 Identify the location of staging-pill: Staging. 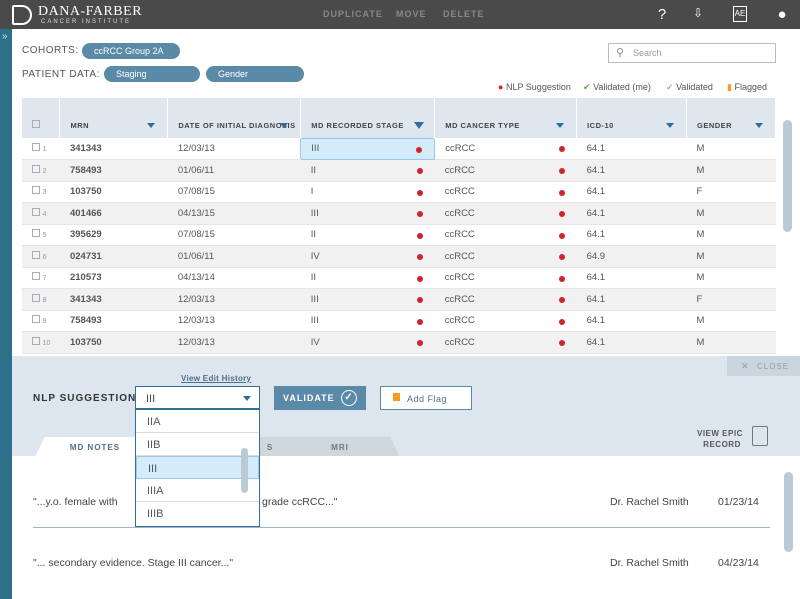
(152, 74).